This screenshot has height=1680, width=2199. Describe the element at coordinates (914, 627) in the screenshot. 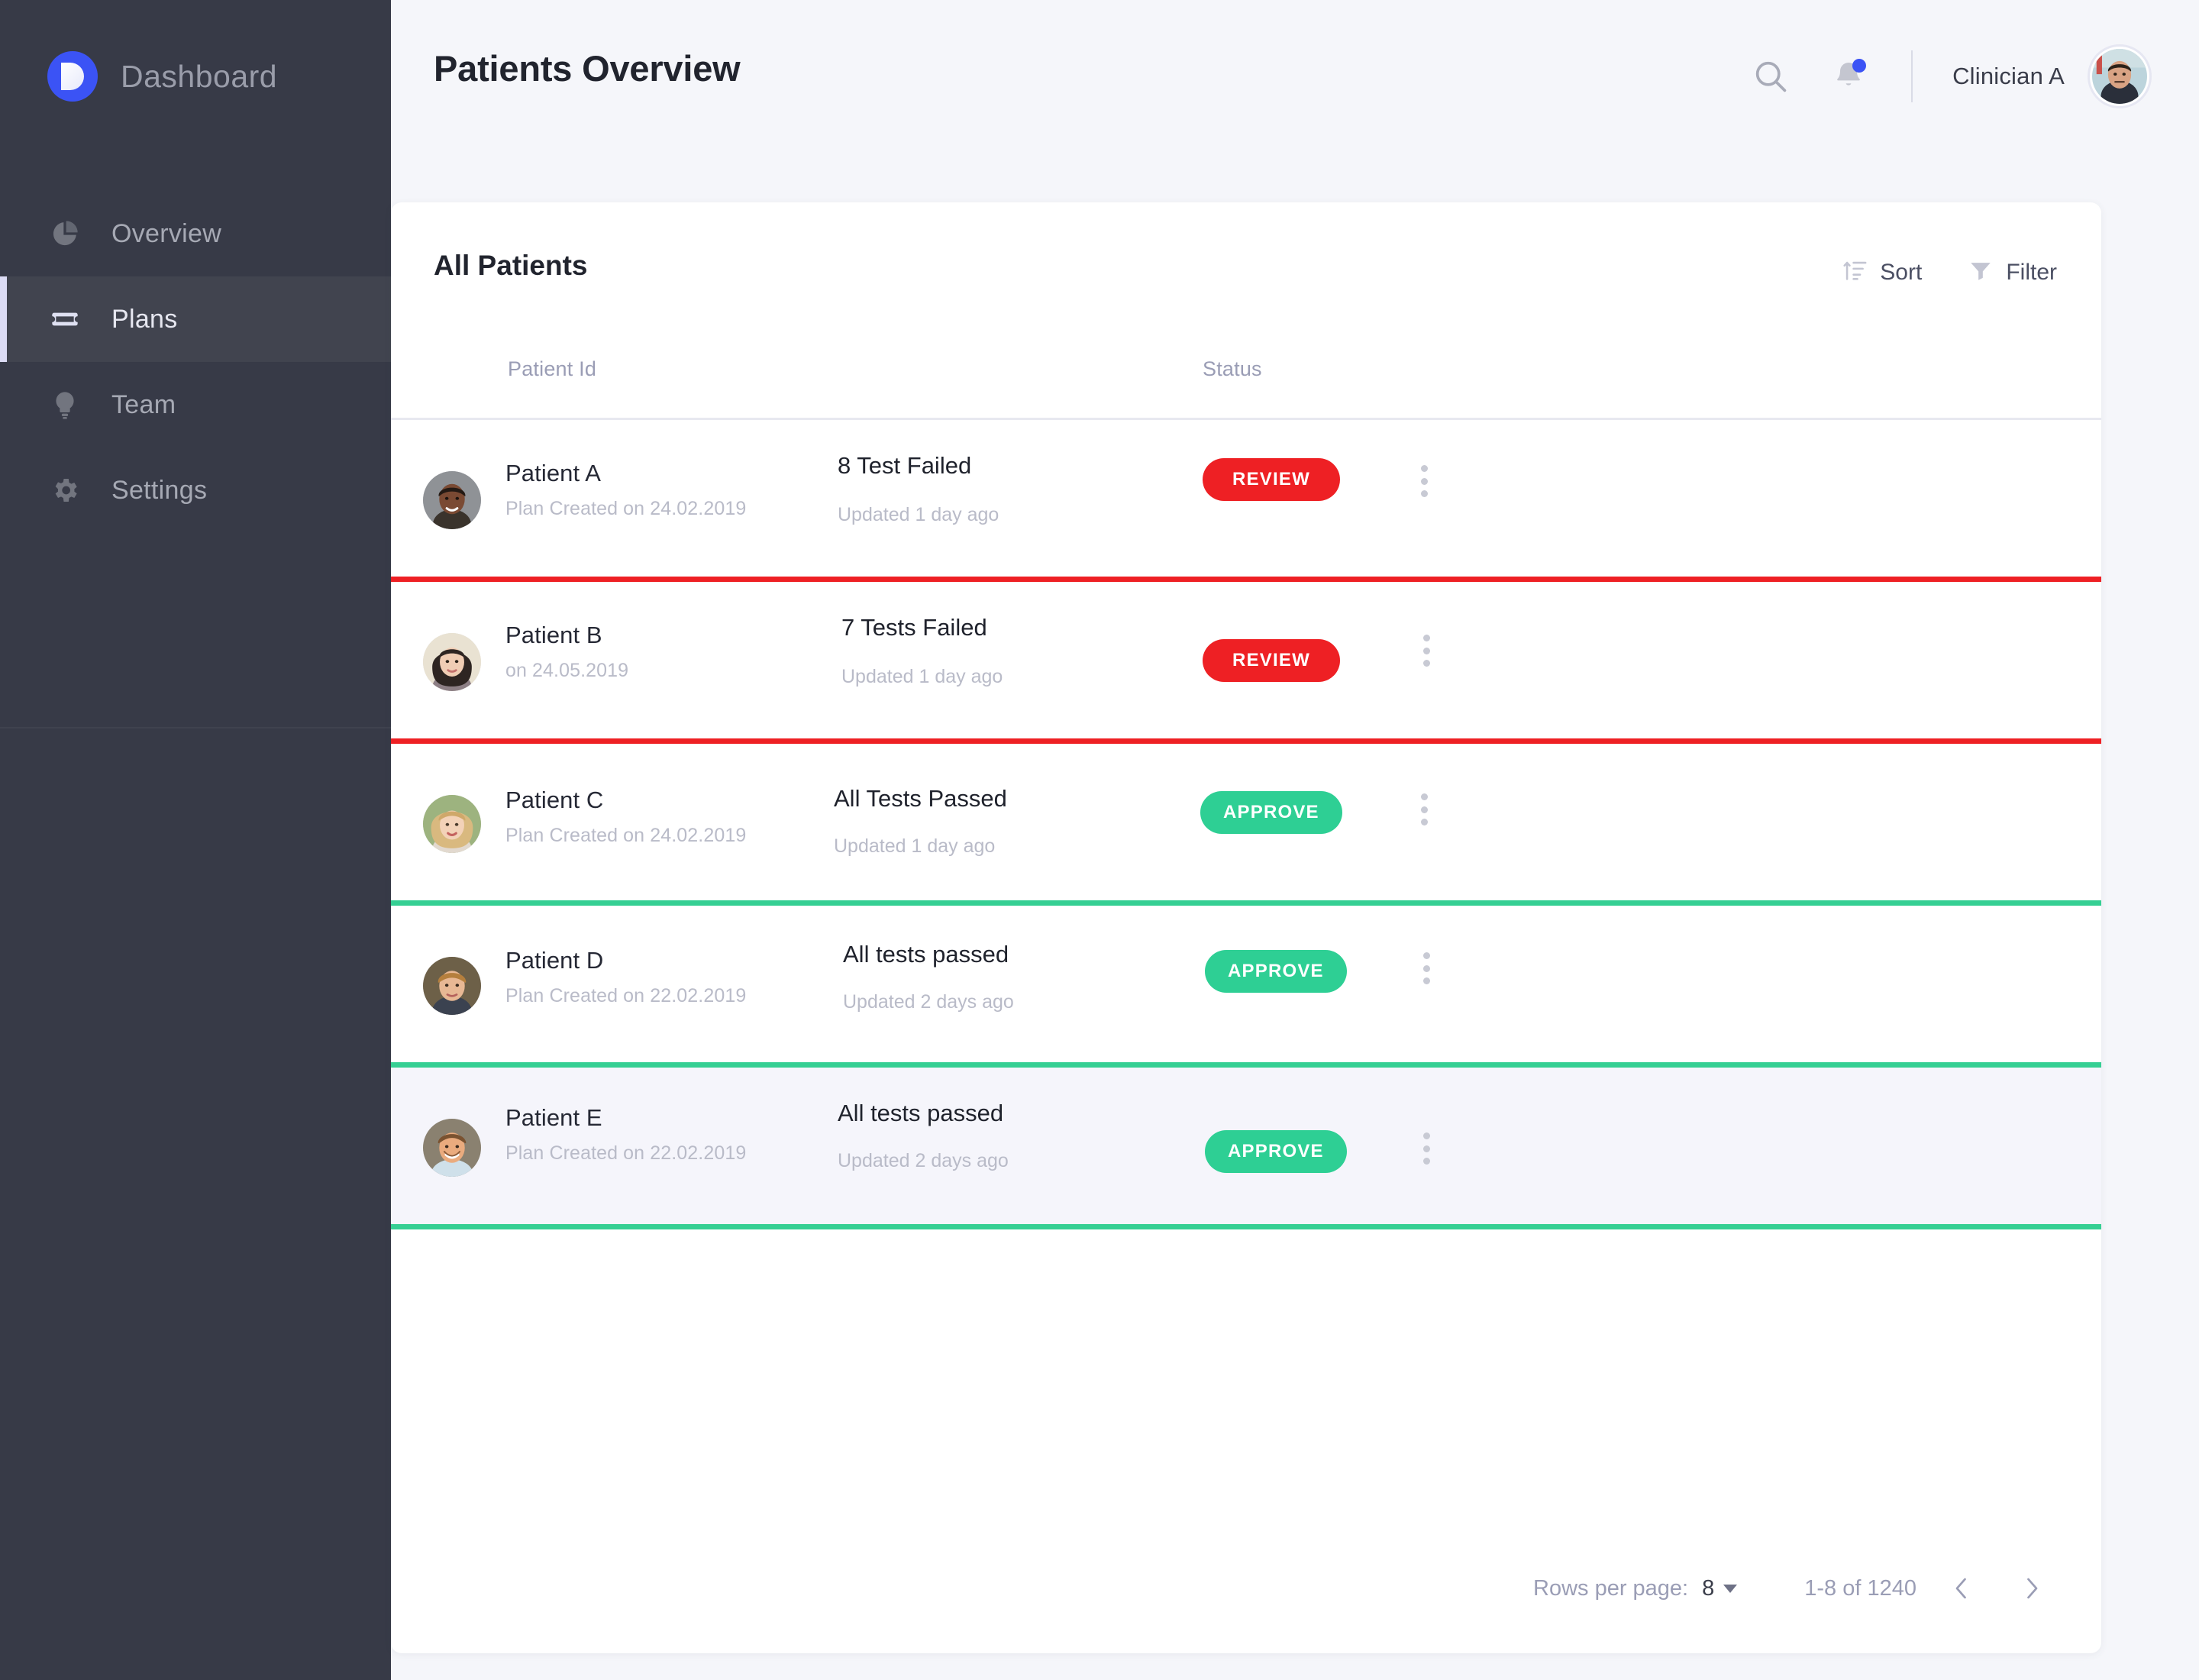

I see `test-result: 7 Tests Failed` at that location.